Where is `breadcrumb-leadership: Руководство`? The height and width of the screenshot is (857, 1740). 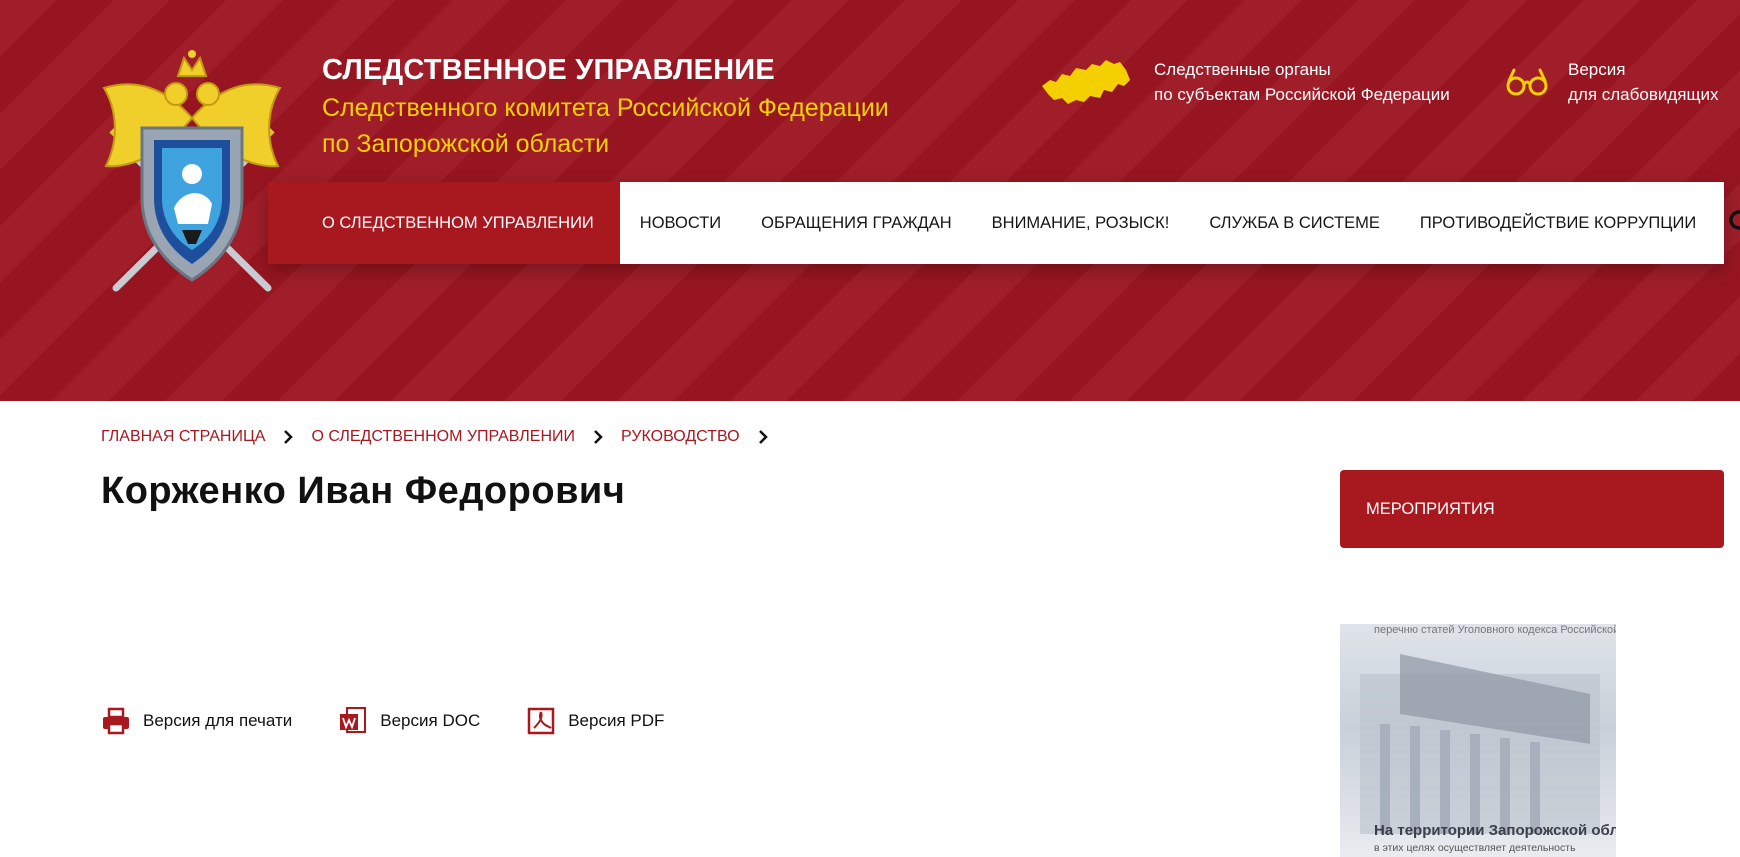 breadcrumb-leadership: Руководство is located at coordinates (680, 437).